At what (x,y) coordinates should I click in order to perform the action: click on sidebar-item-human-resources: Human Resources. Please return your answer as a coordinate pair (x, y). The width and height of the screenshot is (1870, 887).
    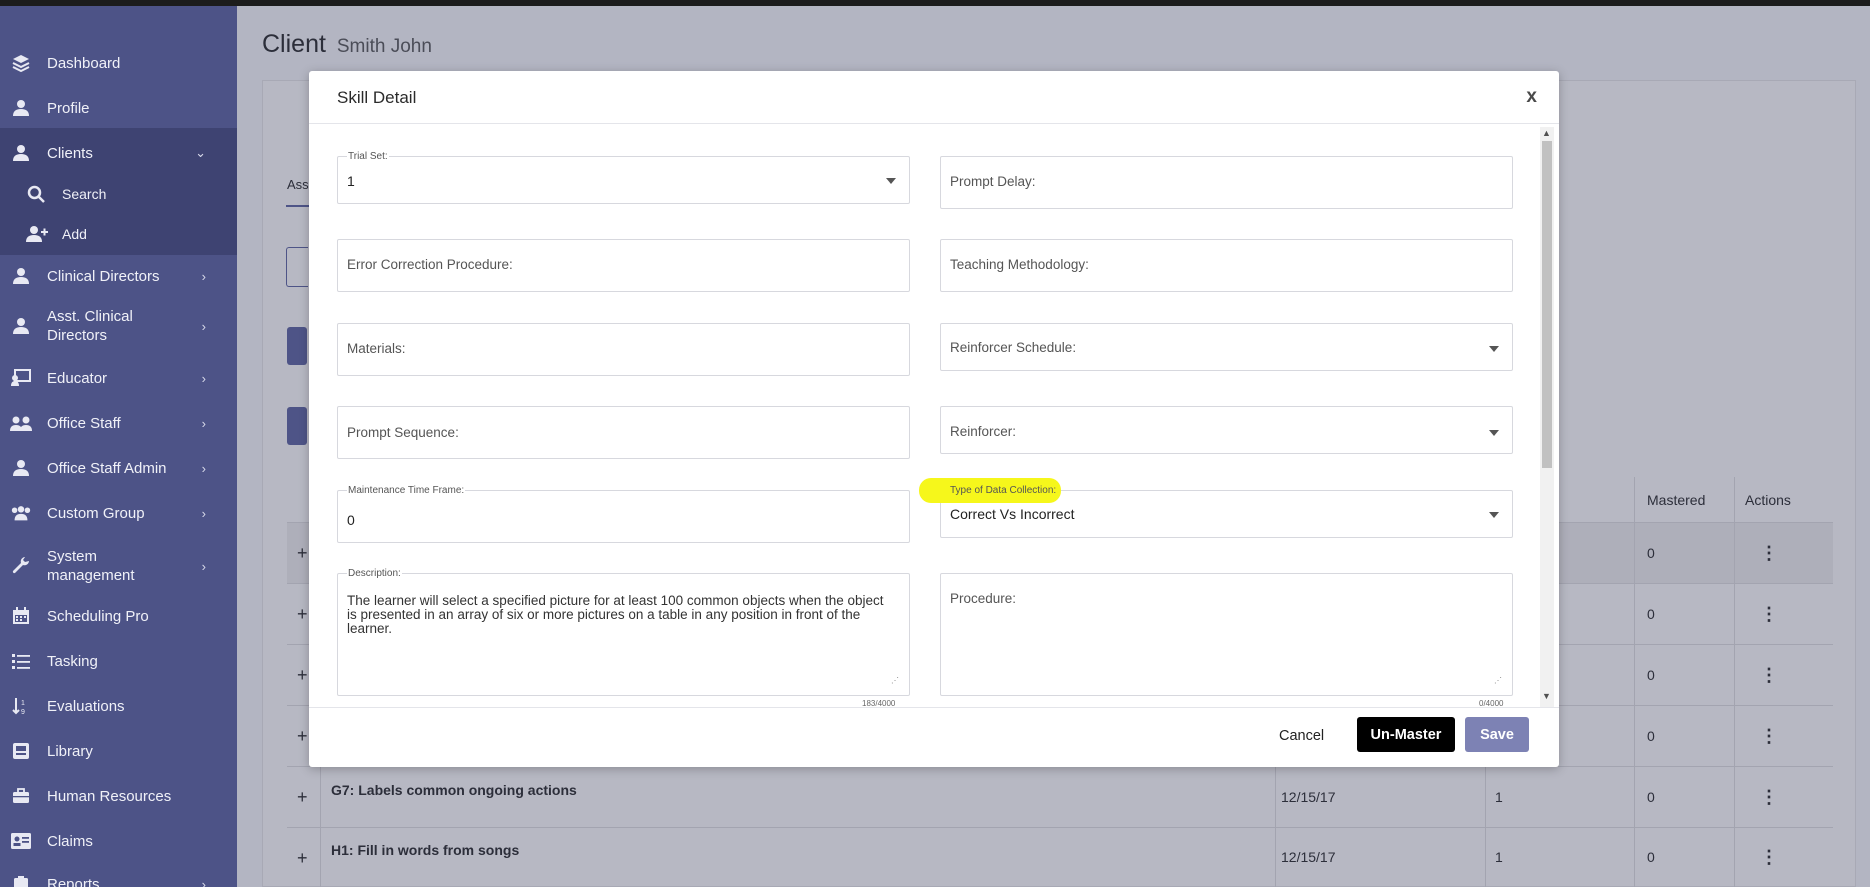
    Looking at the image, I should click on (118, 796).